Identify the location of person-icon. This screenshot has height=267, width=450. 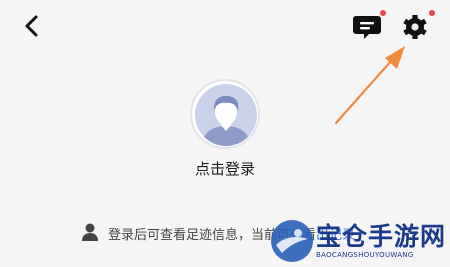
(90, 232).